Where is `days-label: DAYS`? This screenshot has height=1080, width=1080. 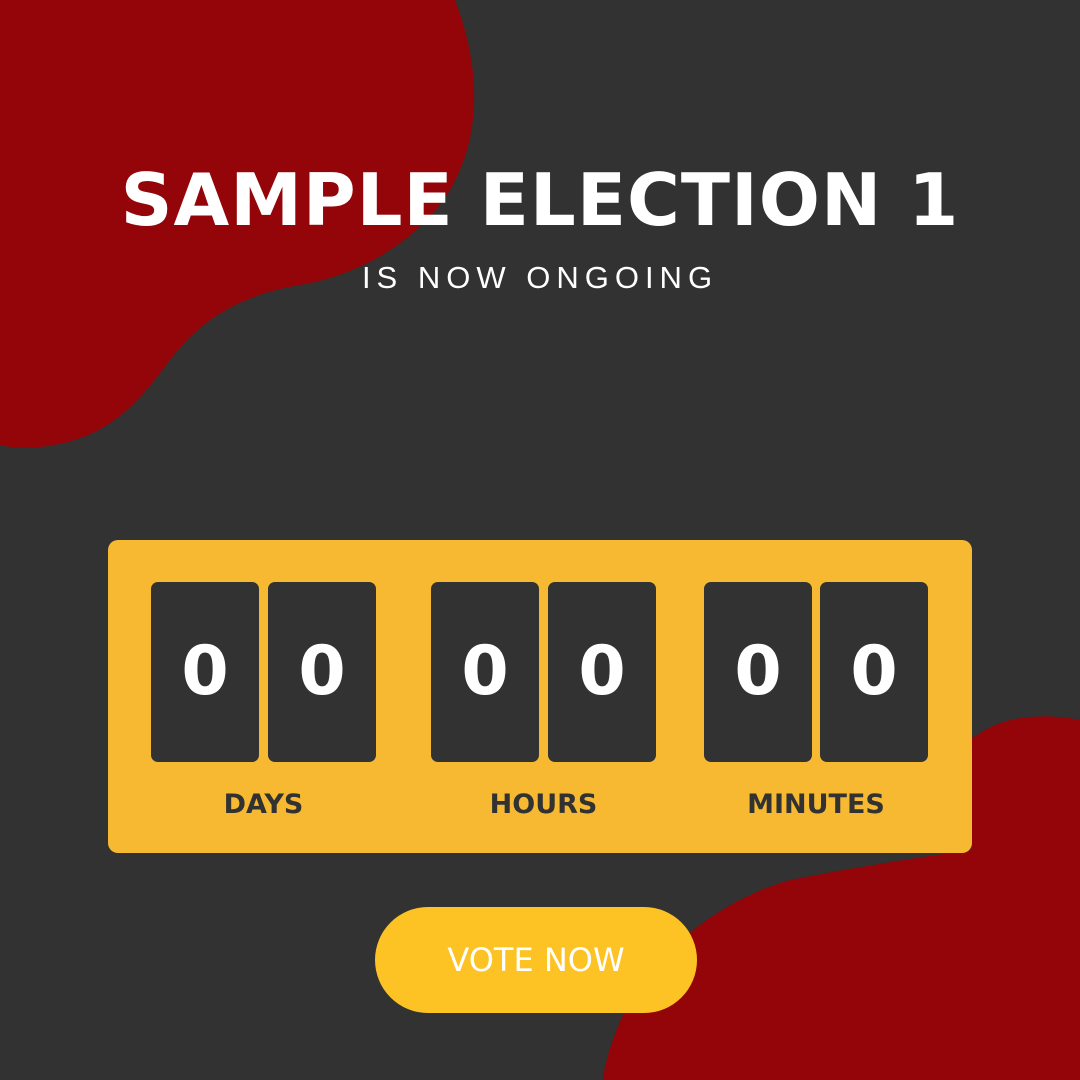
days-label: DAYS is located at coordinates (263, 804).